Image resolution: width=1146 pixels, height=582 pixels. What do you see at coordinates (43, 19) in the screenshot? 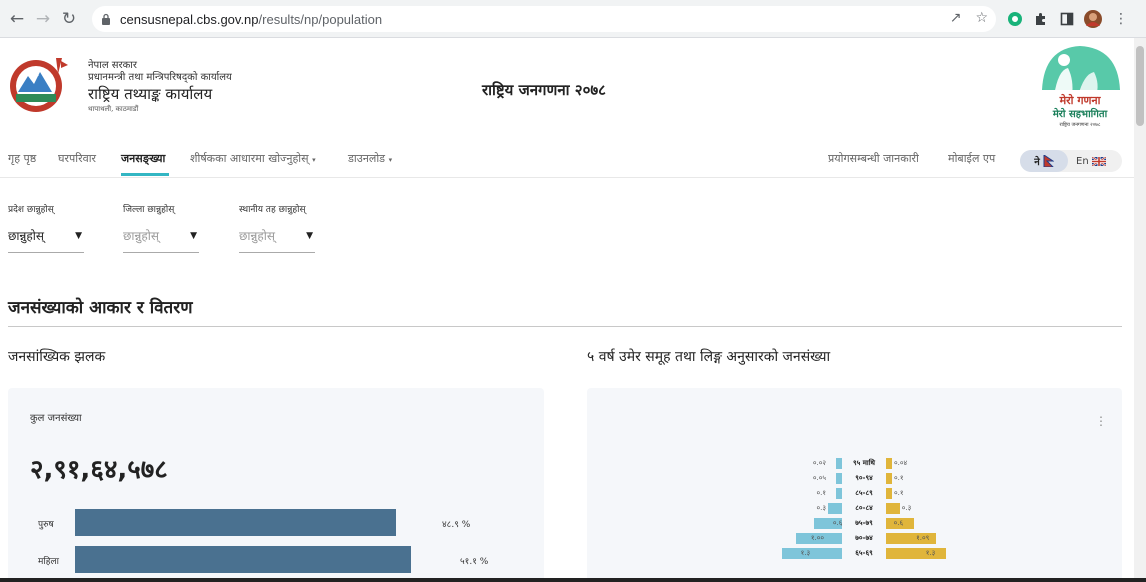
I see `forward-button: →` at bounding box center [43, 19].